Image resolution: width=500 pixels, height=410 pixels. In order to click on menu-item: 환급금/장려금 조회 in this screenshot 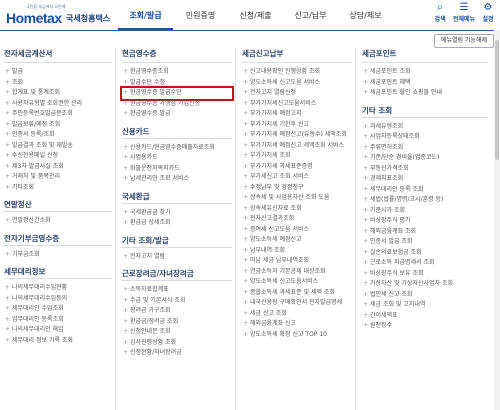, I will do `click(177, 322)`.